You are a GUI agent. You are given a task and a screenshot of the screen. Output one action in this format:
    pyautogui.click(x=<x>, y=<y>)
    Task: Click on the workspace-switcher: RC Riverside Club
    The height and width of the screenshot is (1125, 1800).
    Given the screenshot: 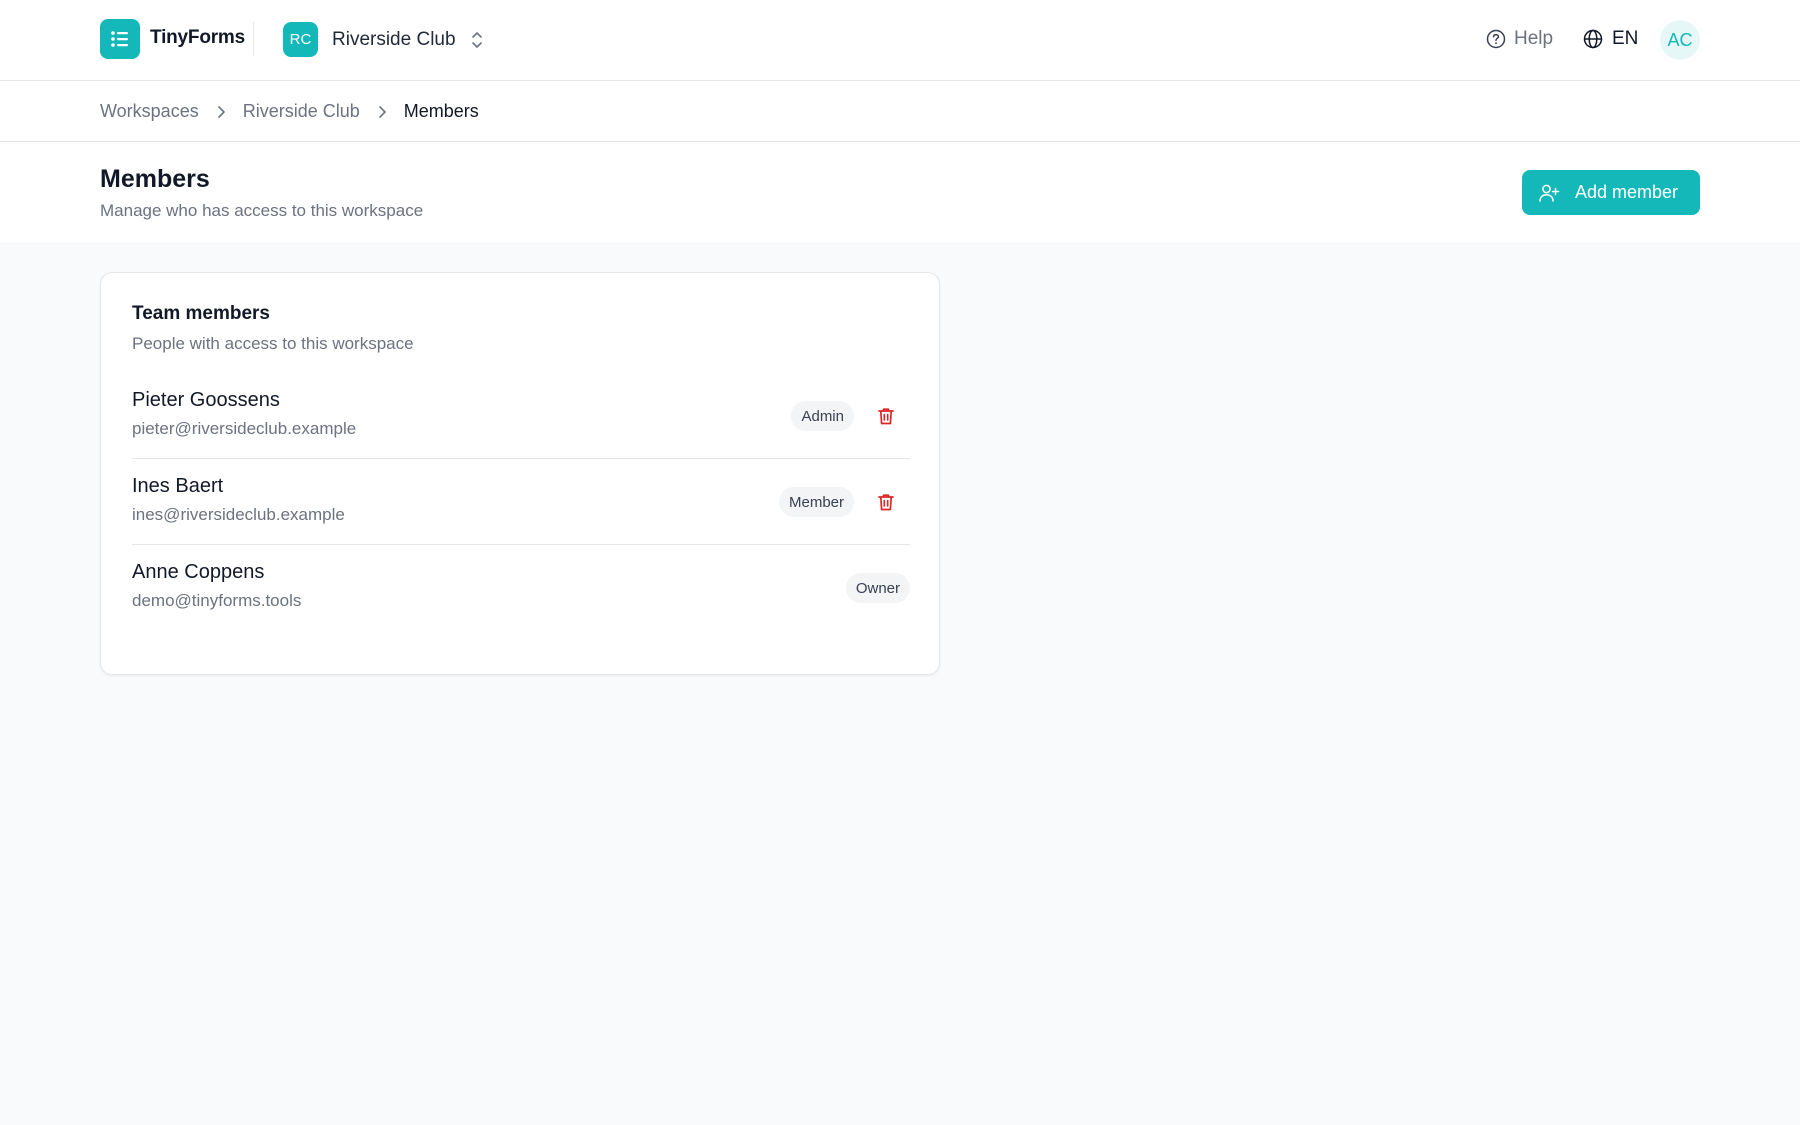 What is the action you would take?
    pyautogui.click(x=383, y=39)
    